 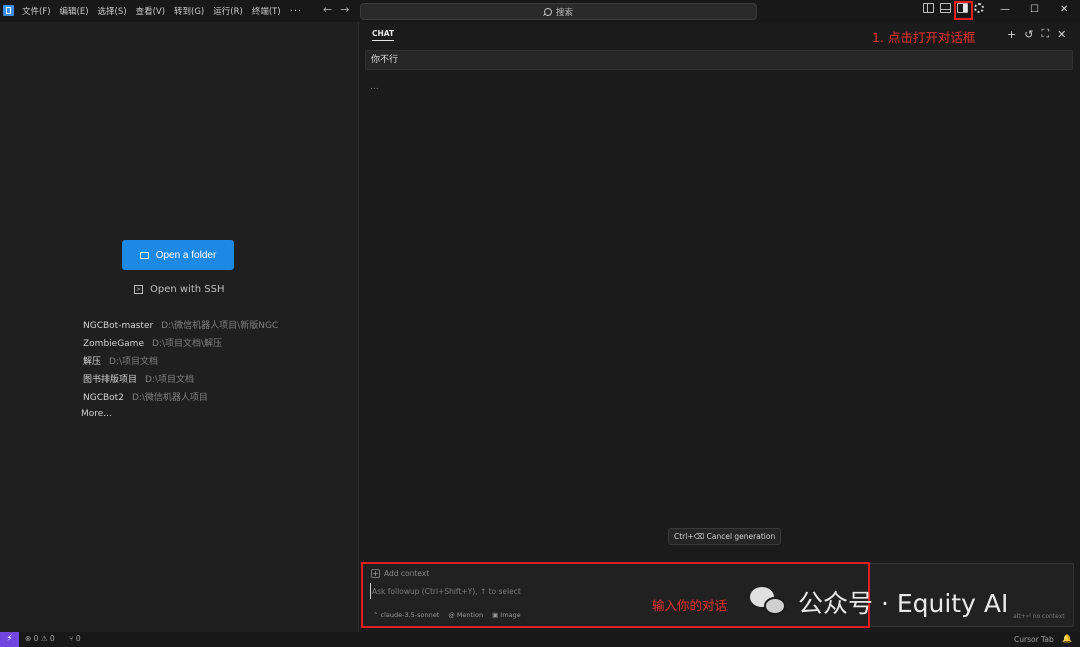 I want to click on terminal-icon: >, so click(x=138, y=289).